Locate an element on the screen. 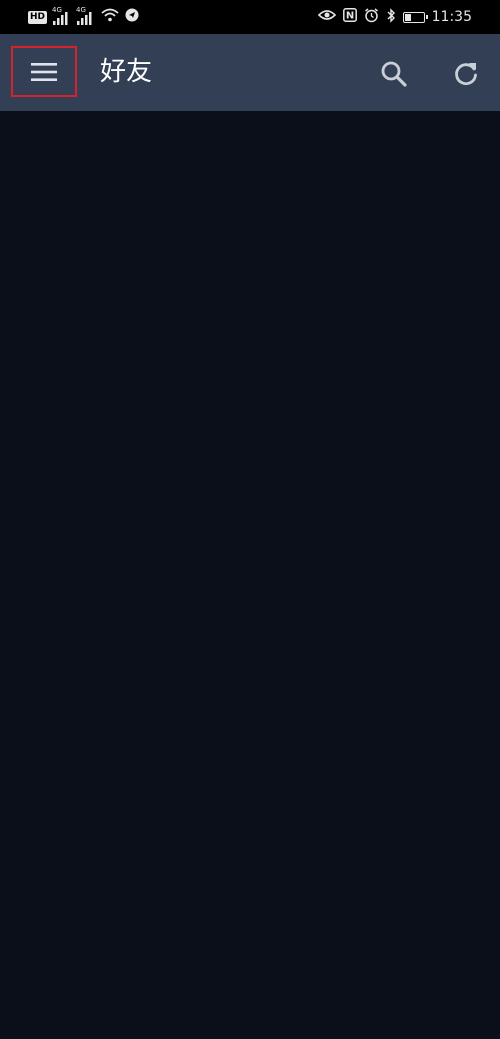 Image resolution: width=500 pixels, height=1039 pixels. location-share-icon is located at coordinates (132, 17).